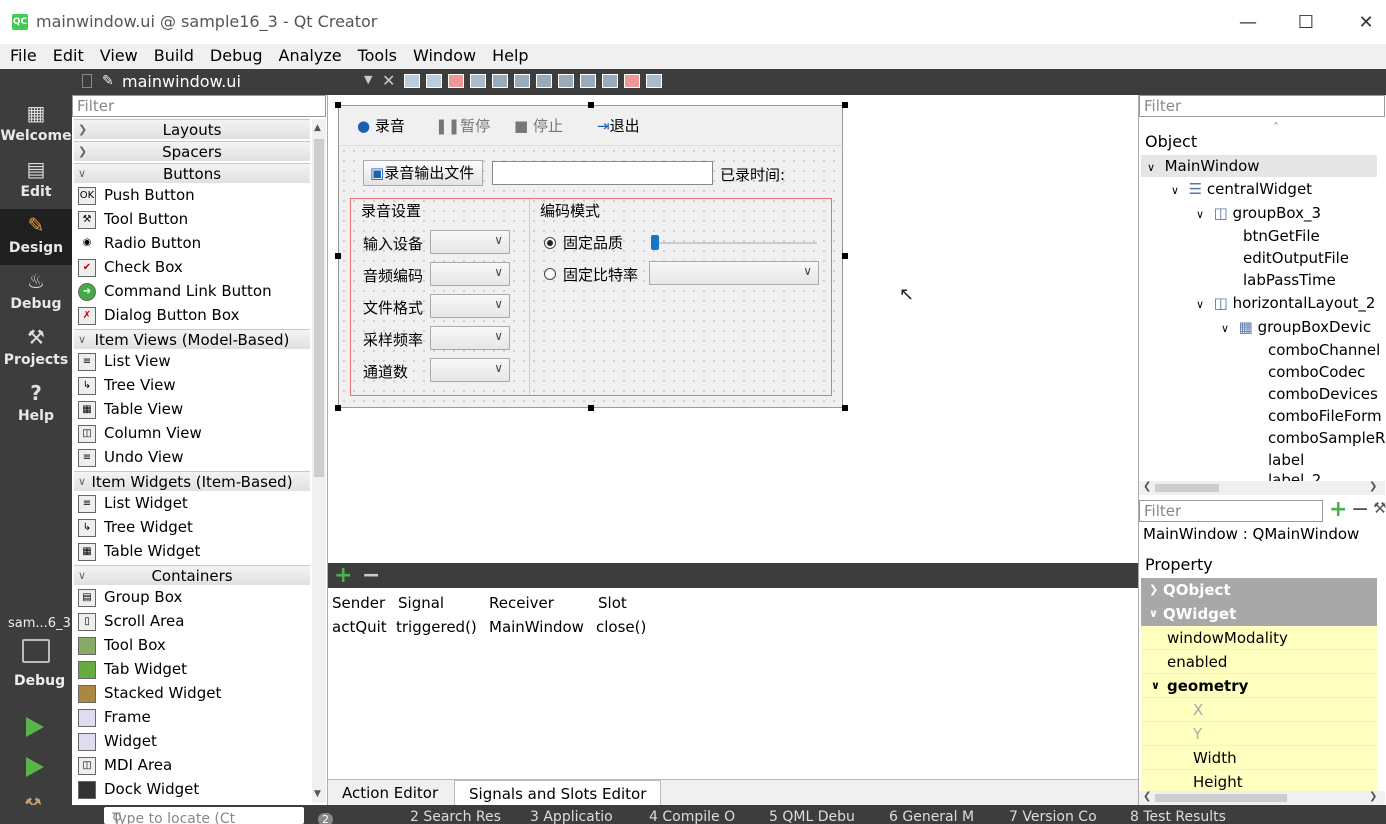 This screenshot has height=824, width=1386. Describe the element at coordinates (1259, 662) in the screenshot. I see `prop-enabled: enabled` at that location.